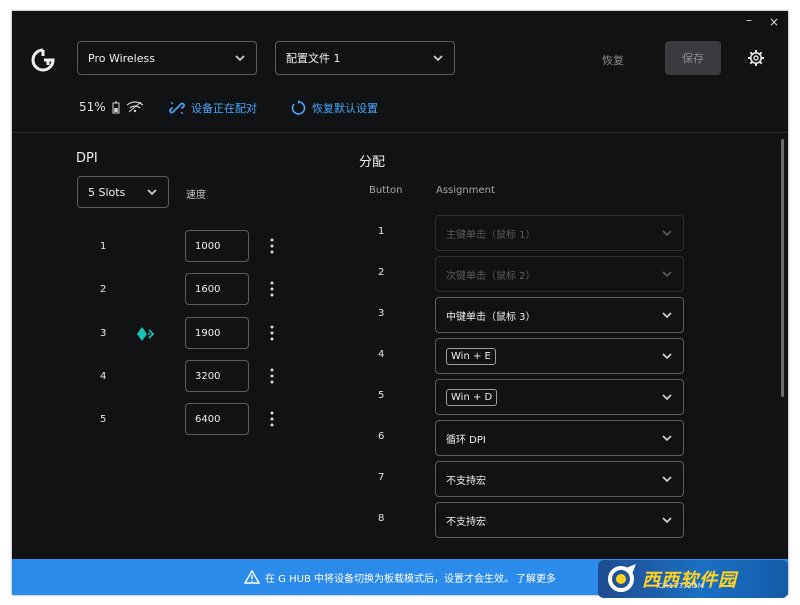 This screenshot has width=800, height=605. Describe the element at coordinates (559, 233) in the screenshot. I see `assignment-select: 主键单击（鼠标 1）` at that location.